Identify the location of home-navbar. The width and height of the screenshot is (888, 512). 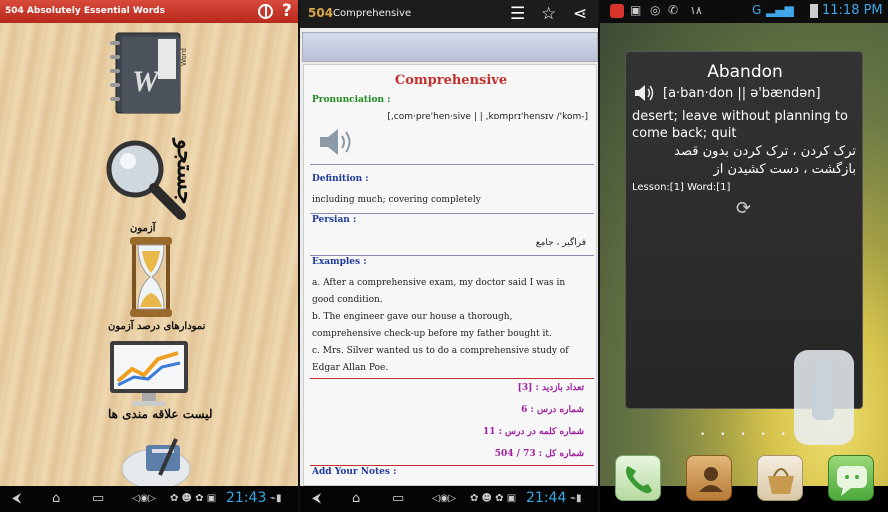
(744, 499).